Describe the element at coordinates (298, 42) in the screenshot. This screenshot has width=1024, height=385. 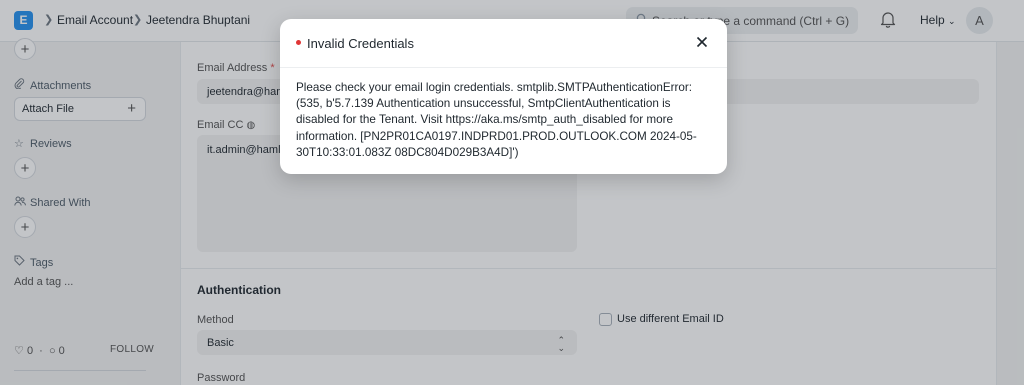
I see `error-indicator-dot` at that location.